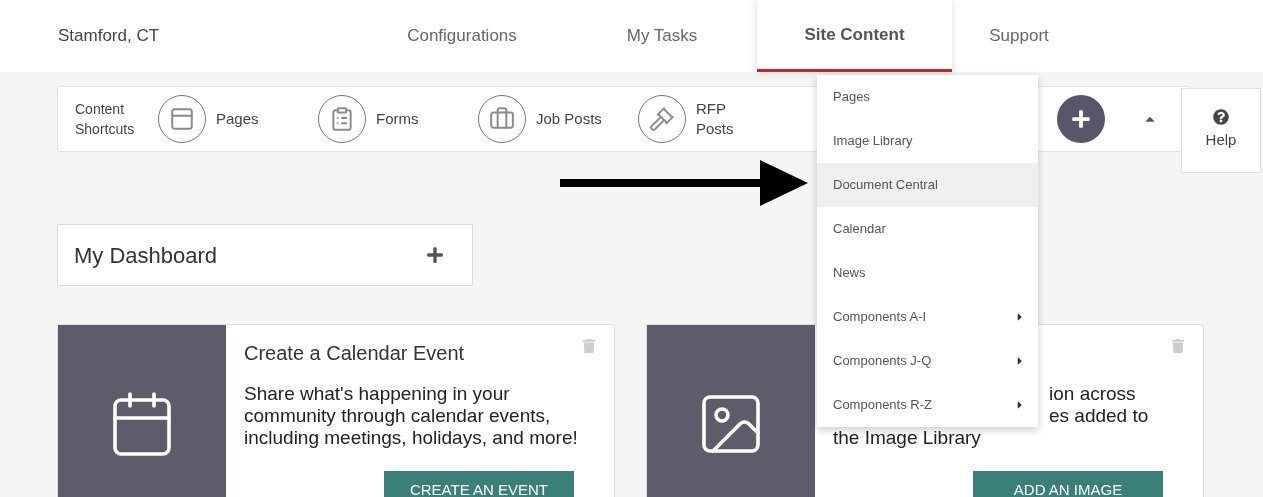 This screenshot has width=1263, height=497. What do you see at coordinates (927, 229) in the screenshot?
I see `menu-item: Calendar` at bounding box center [927, 229].